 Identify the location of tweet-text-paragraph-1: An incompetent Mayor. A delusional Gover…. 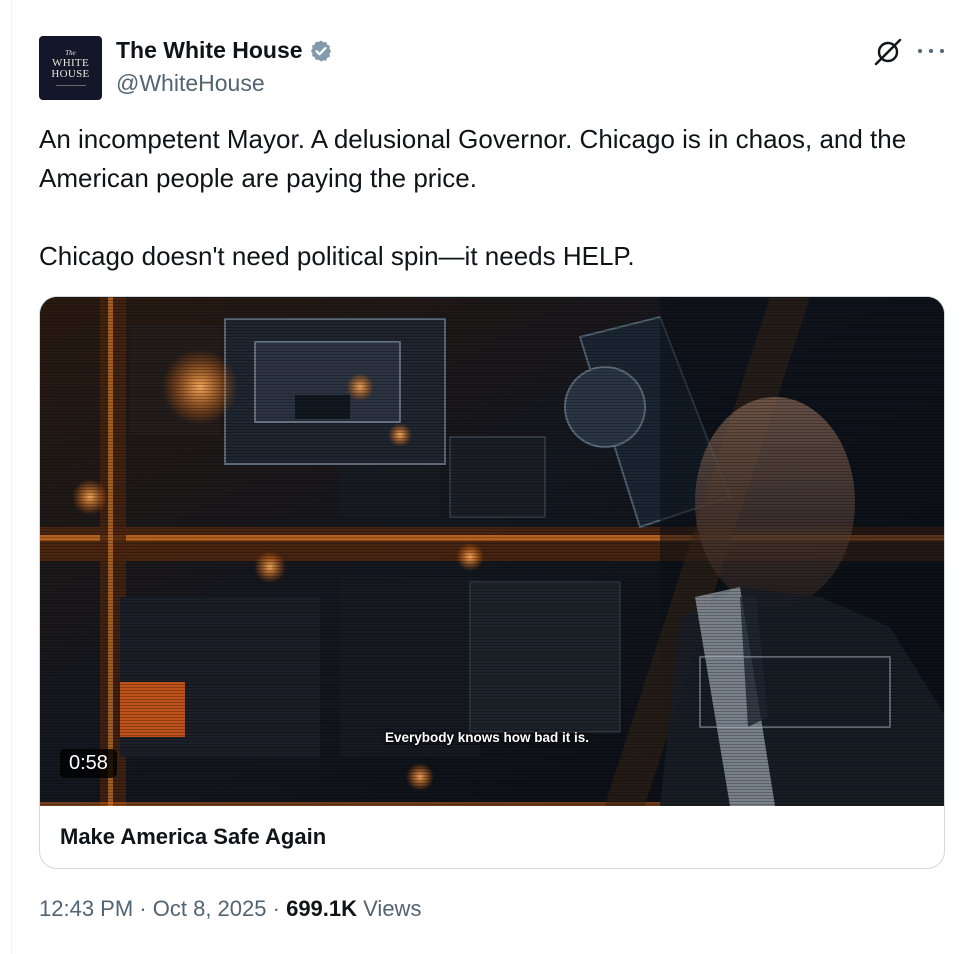
(473, 158).